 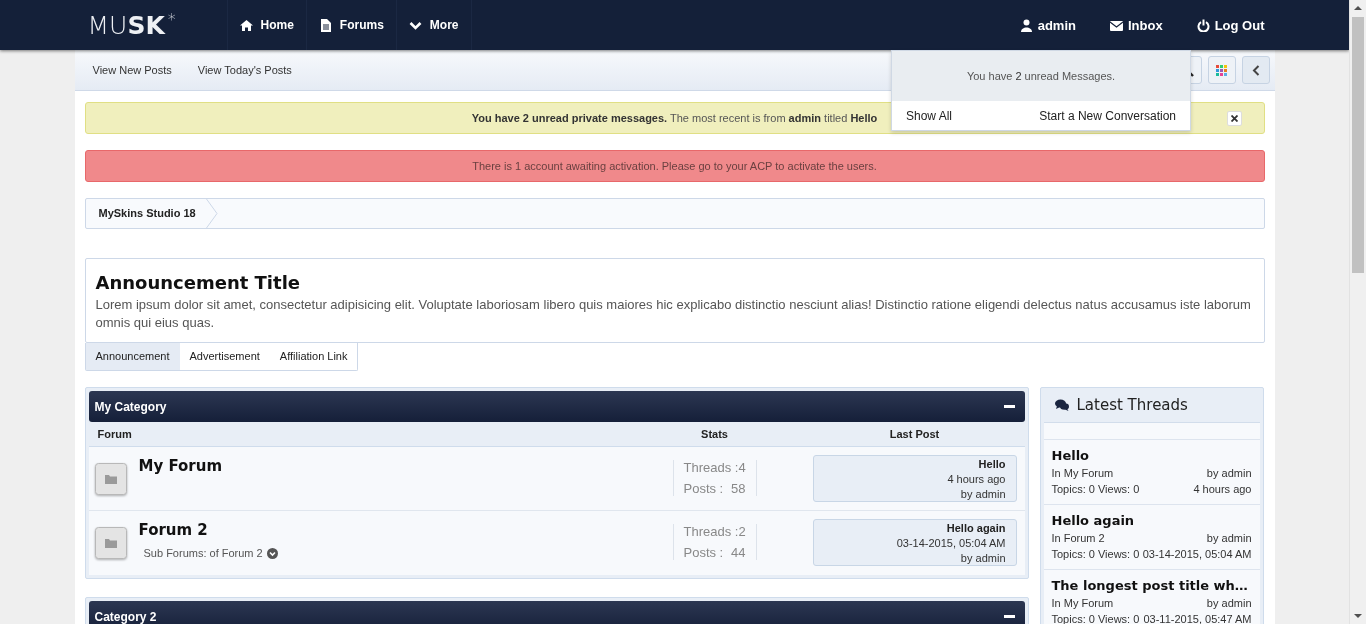 I want to click on scrollbar, so click(x=1357, y=312).